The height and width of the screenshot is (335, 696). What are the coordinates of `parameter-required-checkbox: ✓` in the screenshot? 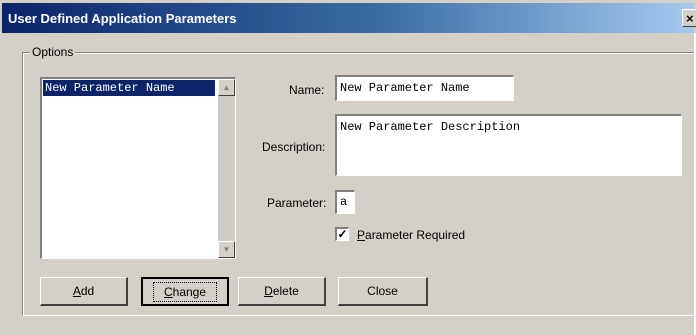 It's located at (342, 234).